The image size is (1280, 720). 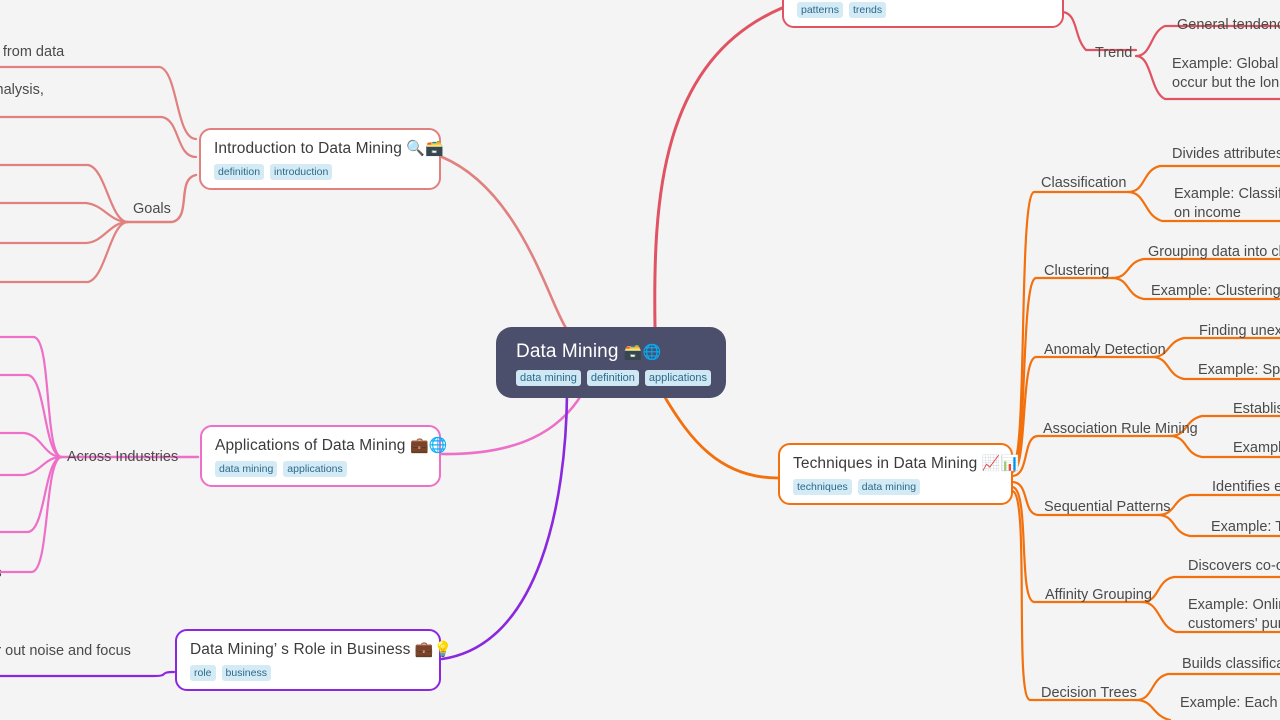 I want to click on edge-root-to-role, so click(x=504, y=526).